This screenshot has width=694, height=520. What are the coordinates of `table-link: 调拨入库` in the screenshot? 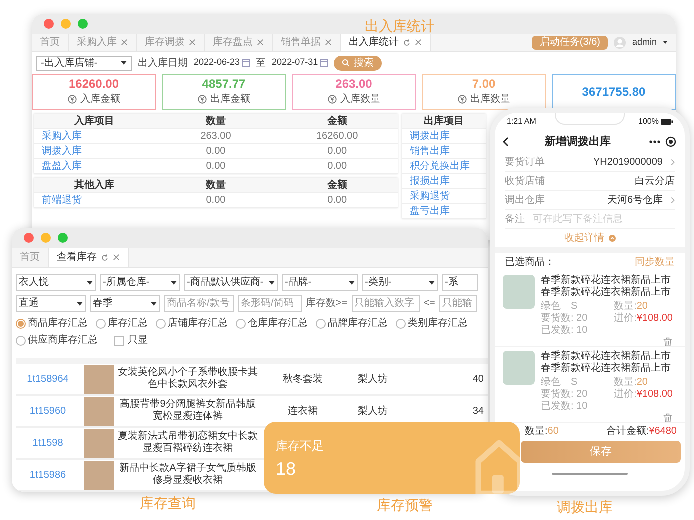 It's located at (95, 151).